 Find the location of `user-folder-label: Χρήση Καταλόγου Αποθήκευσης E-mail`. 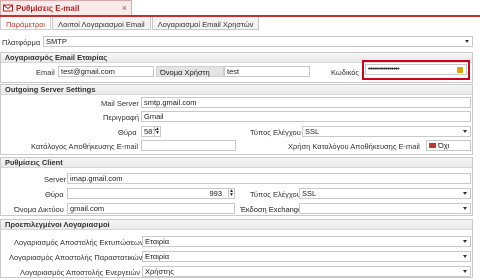

user-folder-label: Χρήση Καταλόγου Αποθήκευσης E-mail is located at coordinates (354, 146).